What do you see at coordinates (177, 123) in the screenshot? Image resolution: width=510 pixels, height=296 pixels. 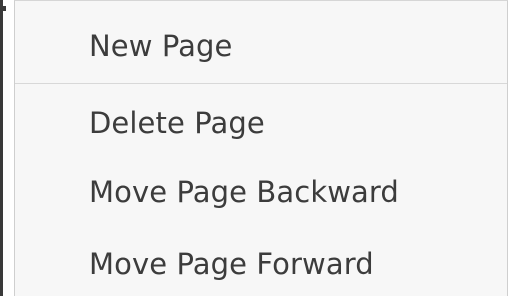 I see `menu-item-label: Delete Page` at bounding box center [177, 123].